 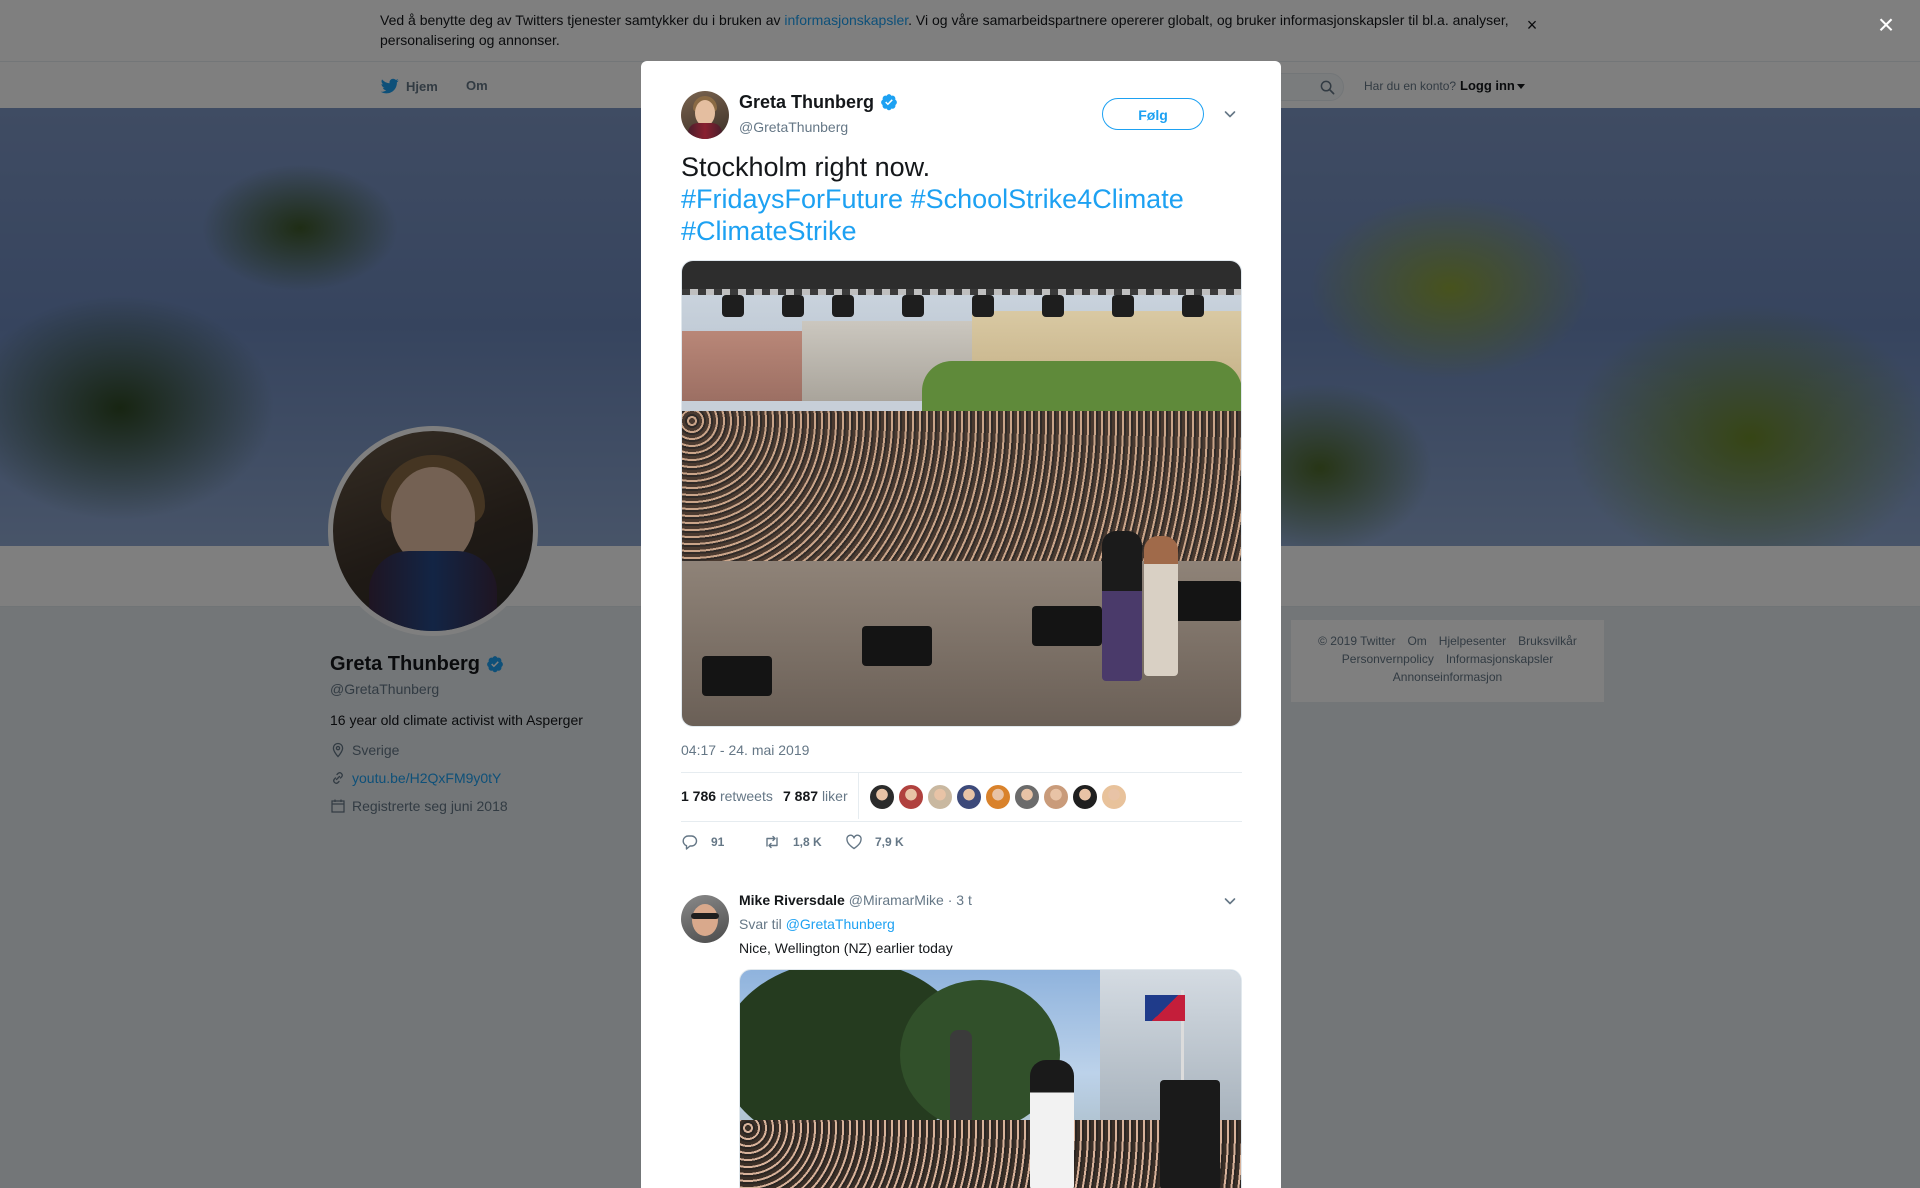 What do you see at coordinates (690, 842) in the screenshot?
I see `reply-icon` at bounding box center [690, 842].